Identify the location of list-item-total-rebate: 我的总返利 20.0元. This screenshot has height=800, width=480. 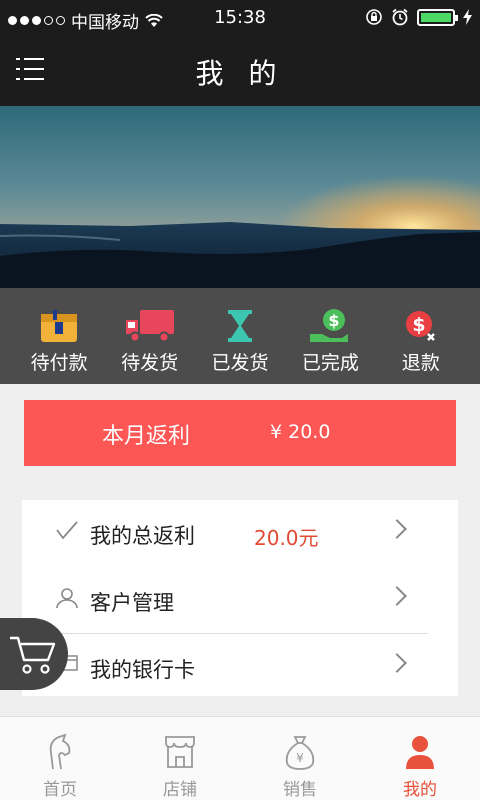
(240, 533).